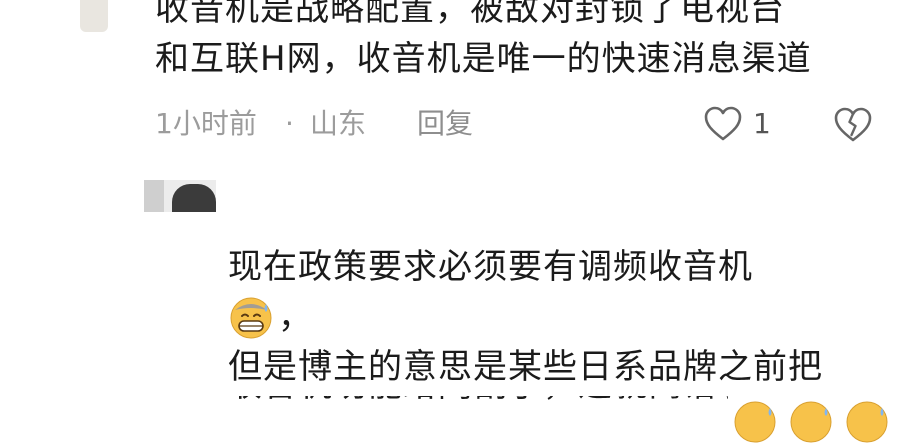  I want to click on reply-line: 现在政策要求必须要有调频收音机, so click(490, 267).